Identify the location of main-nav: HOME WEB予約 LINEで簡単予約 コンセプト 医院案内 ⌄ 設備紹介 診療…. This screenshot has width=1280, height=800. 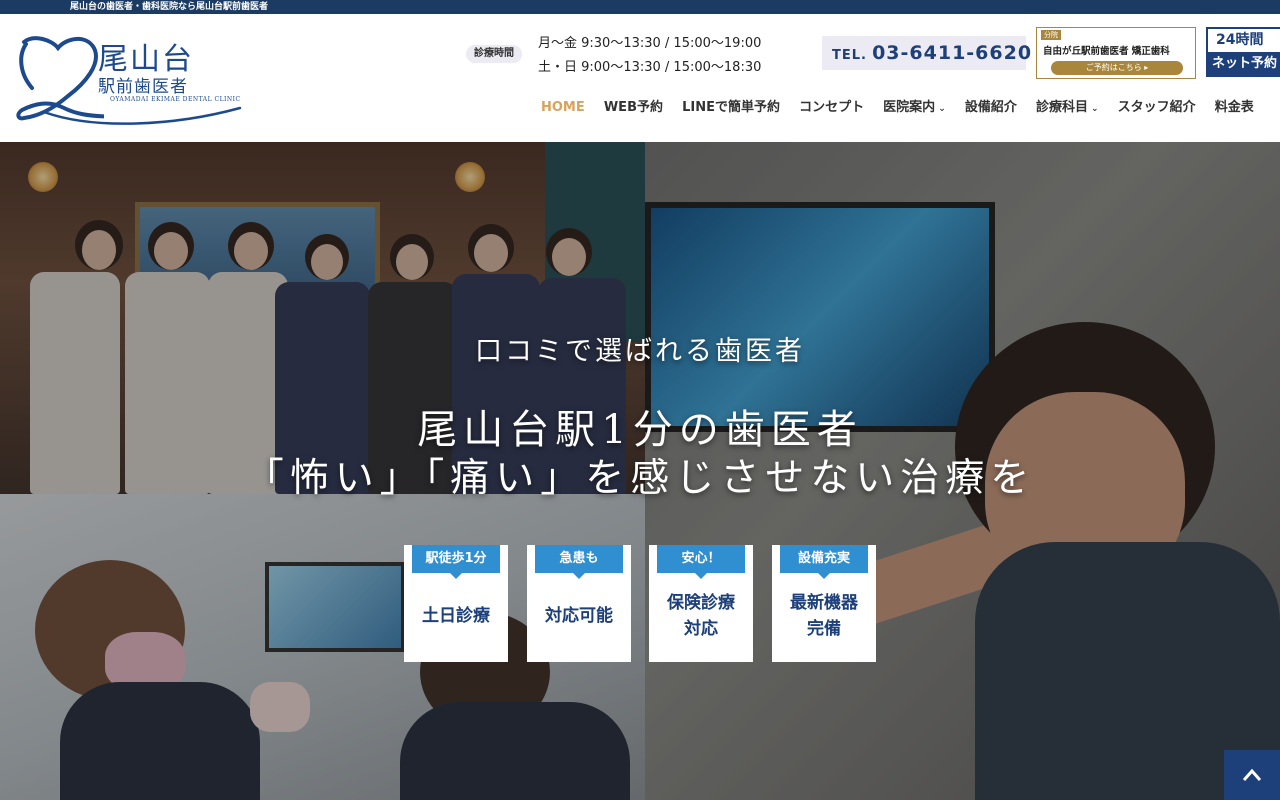
(904, 106).